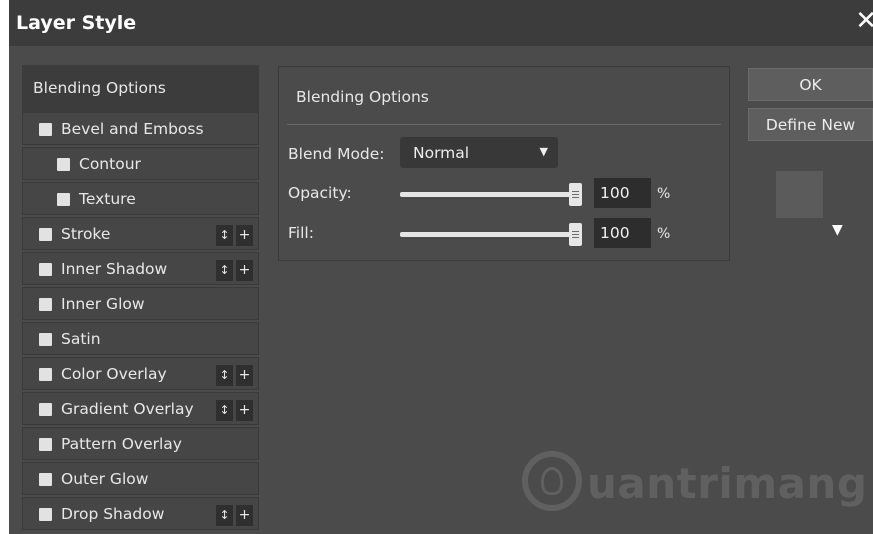  Describe the element at coordinates (543, 151) in the screenshot. I see `chevron-down-icon: ▼` at that location.